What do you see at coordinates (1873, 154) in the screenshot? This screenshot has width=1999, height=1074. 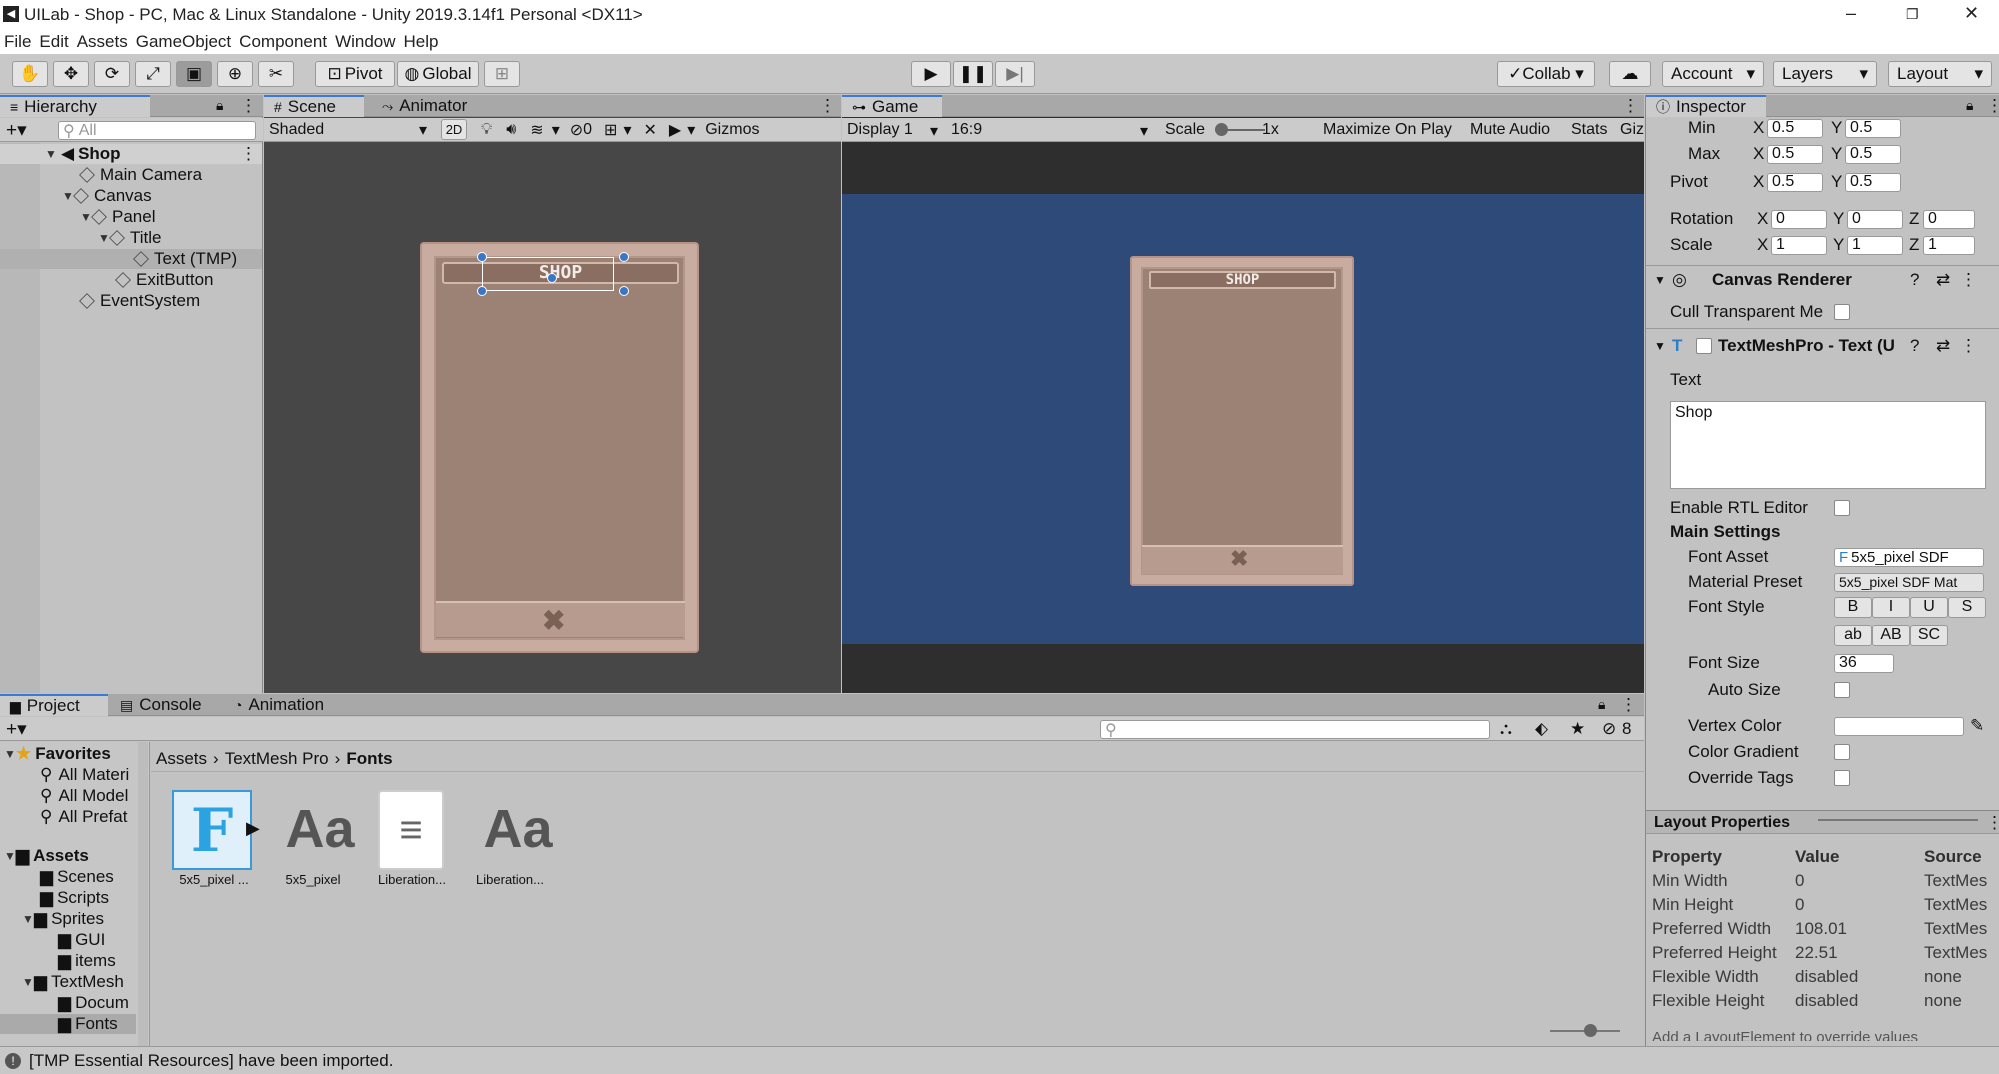 I see `max-y-field: 0.5` at bounding box center [1873, 154].